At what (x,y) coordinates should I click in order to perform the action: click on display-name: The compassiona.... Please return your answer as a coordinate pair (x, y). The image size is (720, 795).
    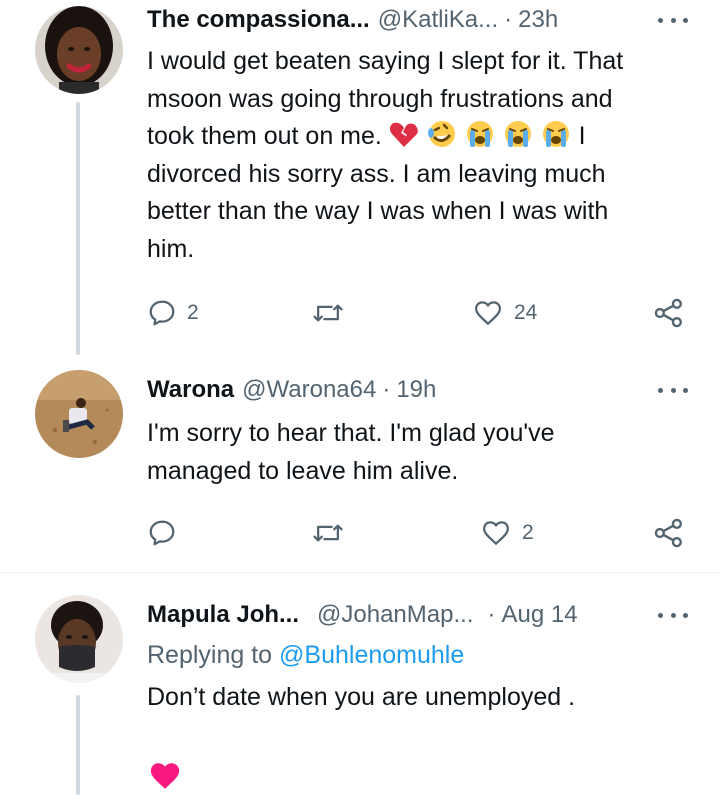
    Looking at the image, I should click on (258, 20).